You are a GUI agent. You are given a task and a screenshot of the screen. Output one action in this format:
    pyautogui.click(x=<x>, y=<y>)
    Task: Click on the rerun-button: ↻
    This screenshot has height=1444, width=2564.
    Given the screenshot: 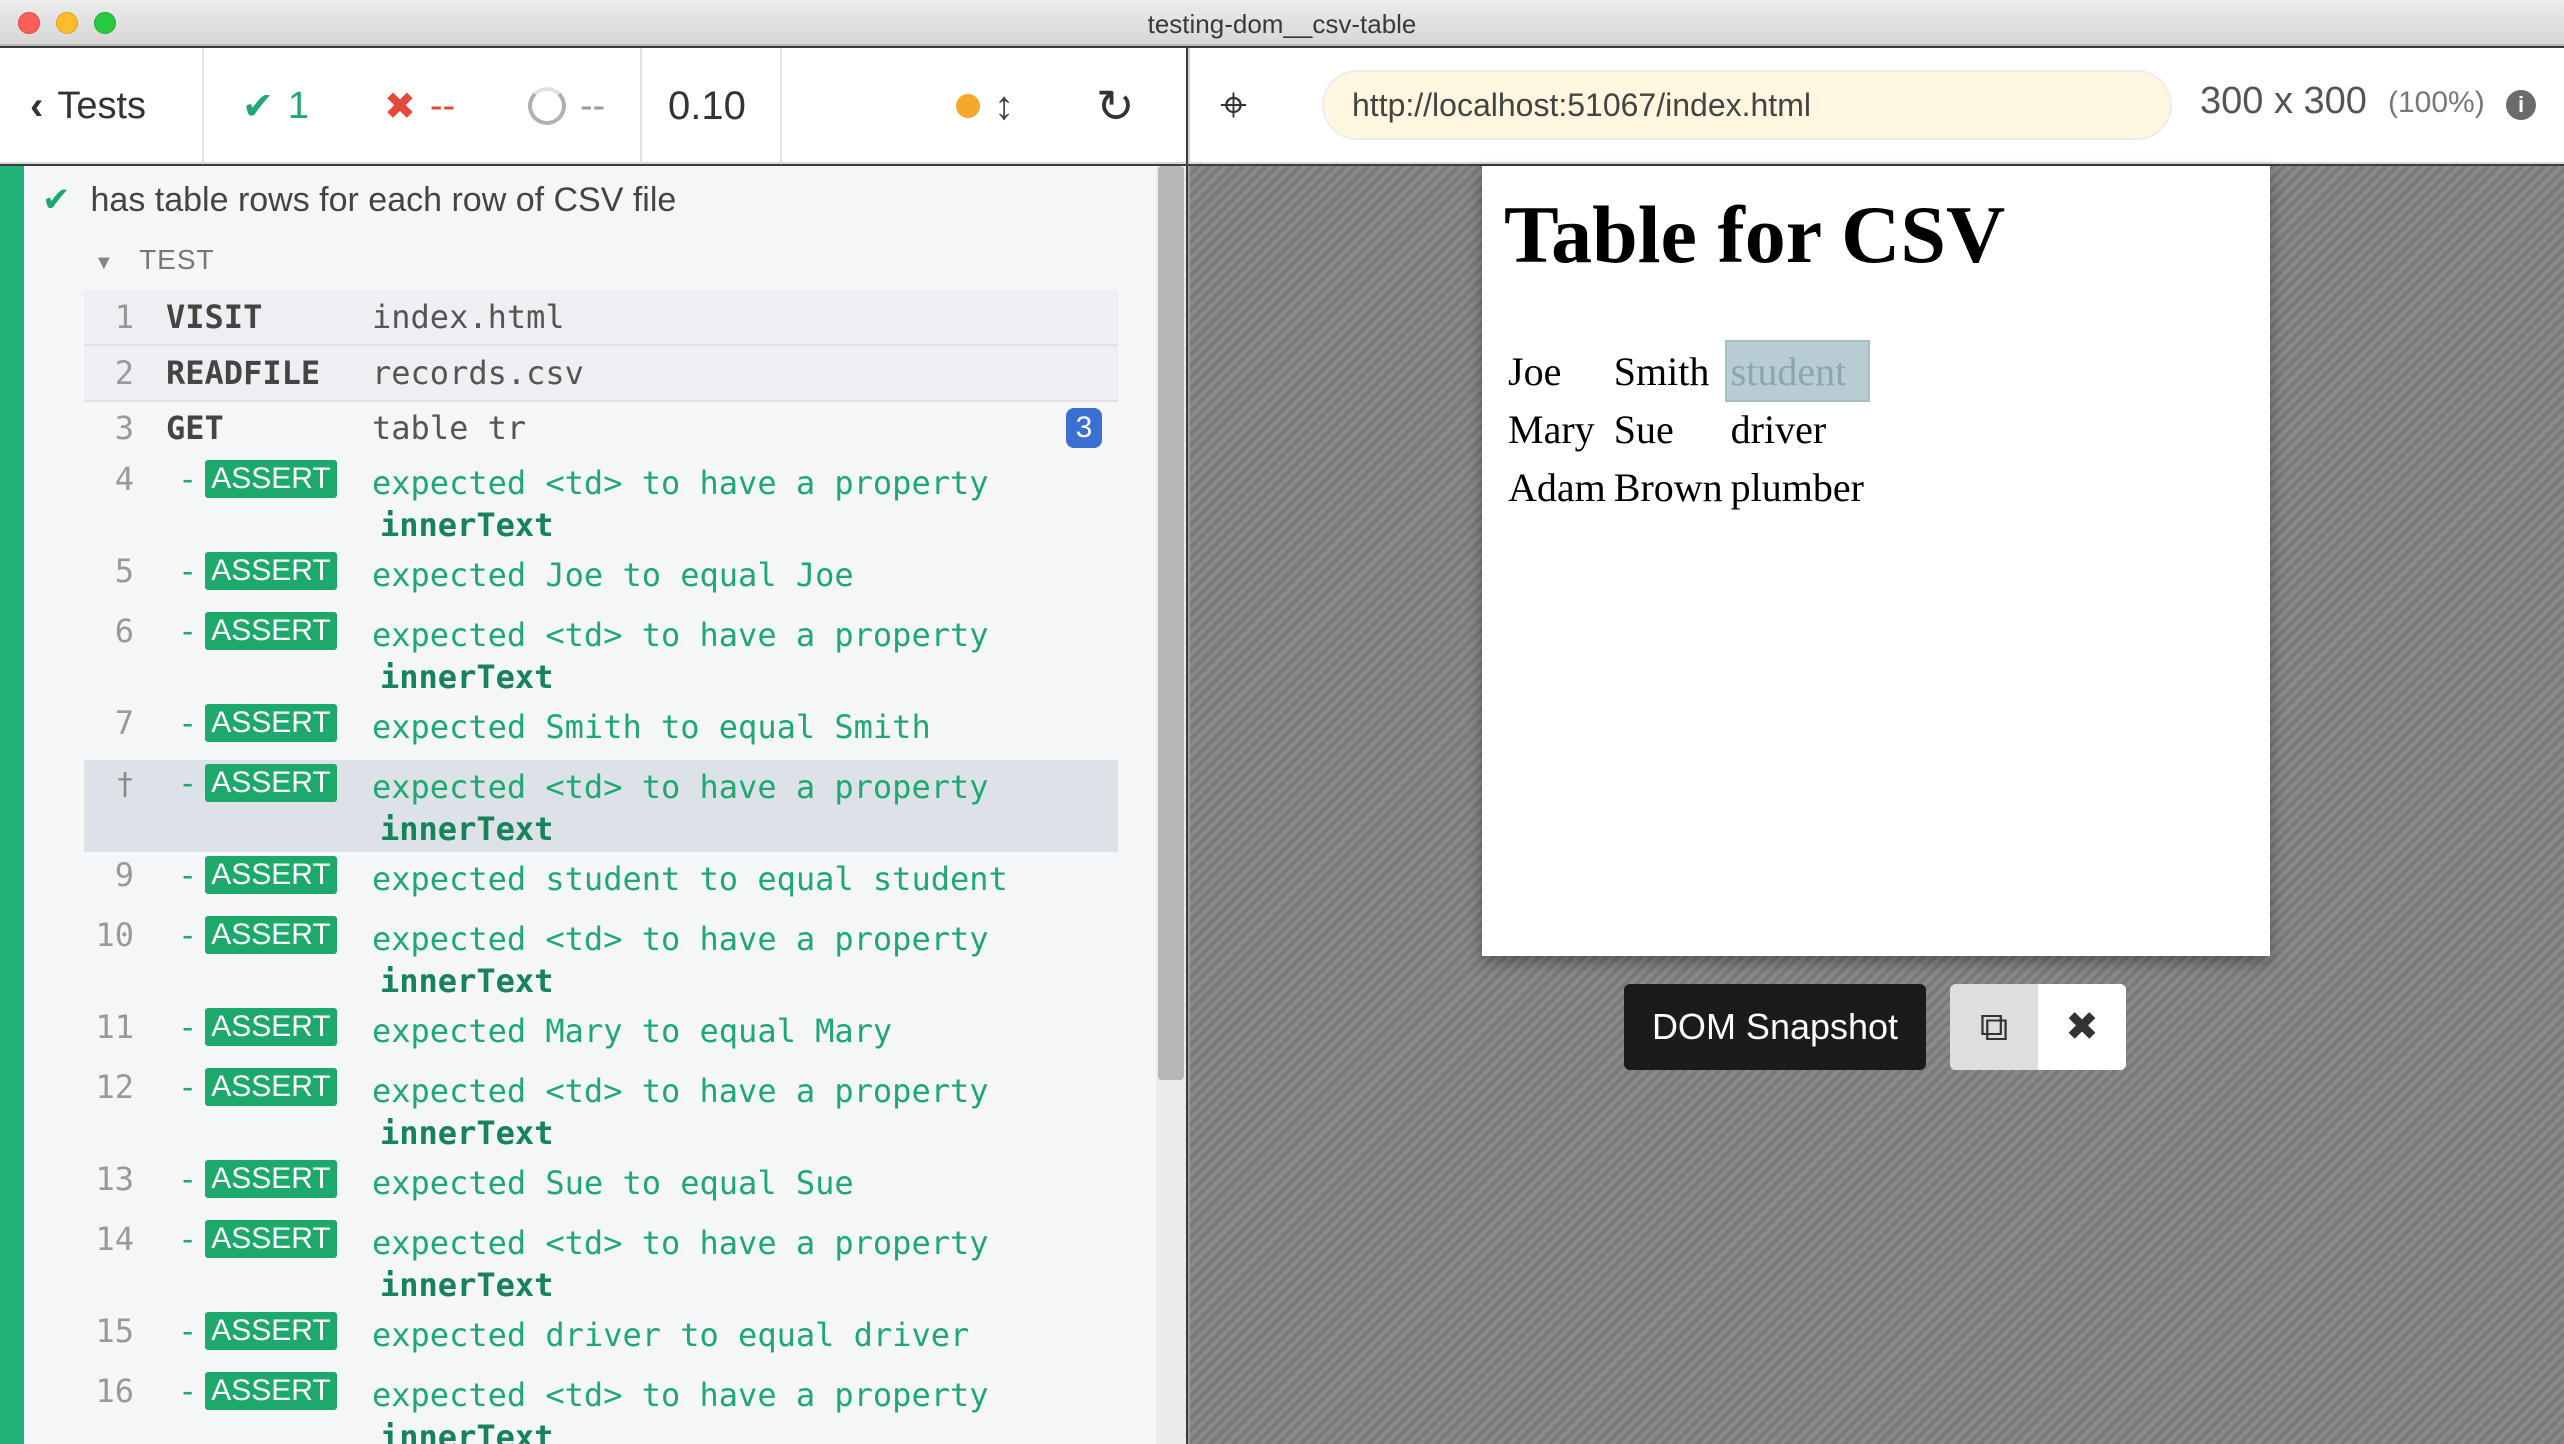 What is the action you would take?
    pyautogui.click(x=1115, y=106)
    